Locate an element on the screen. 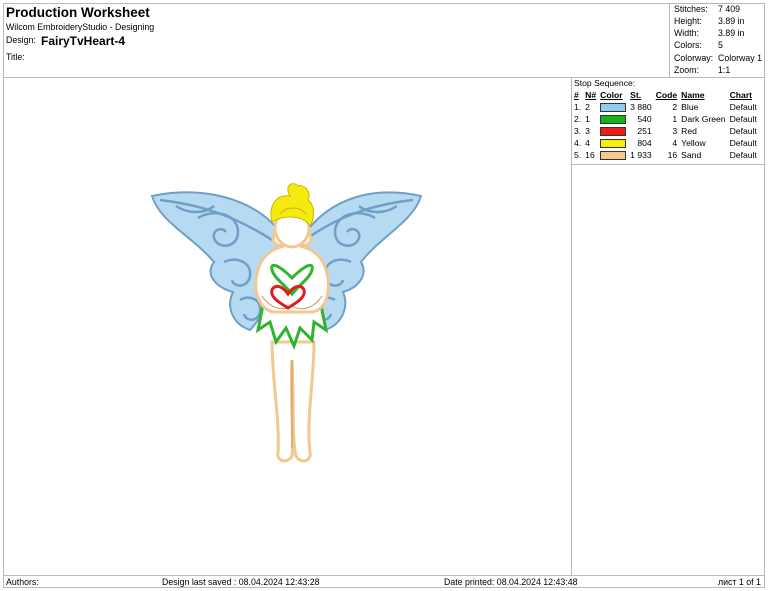  page-number: лист 1 of 1 is located at coordinates (739, 582).